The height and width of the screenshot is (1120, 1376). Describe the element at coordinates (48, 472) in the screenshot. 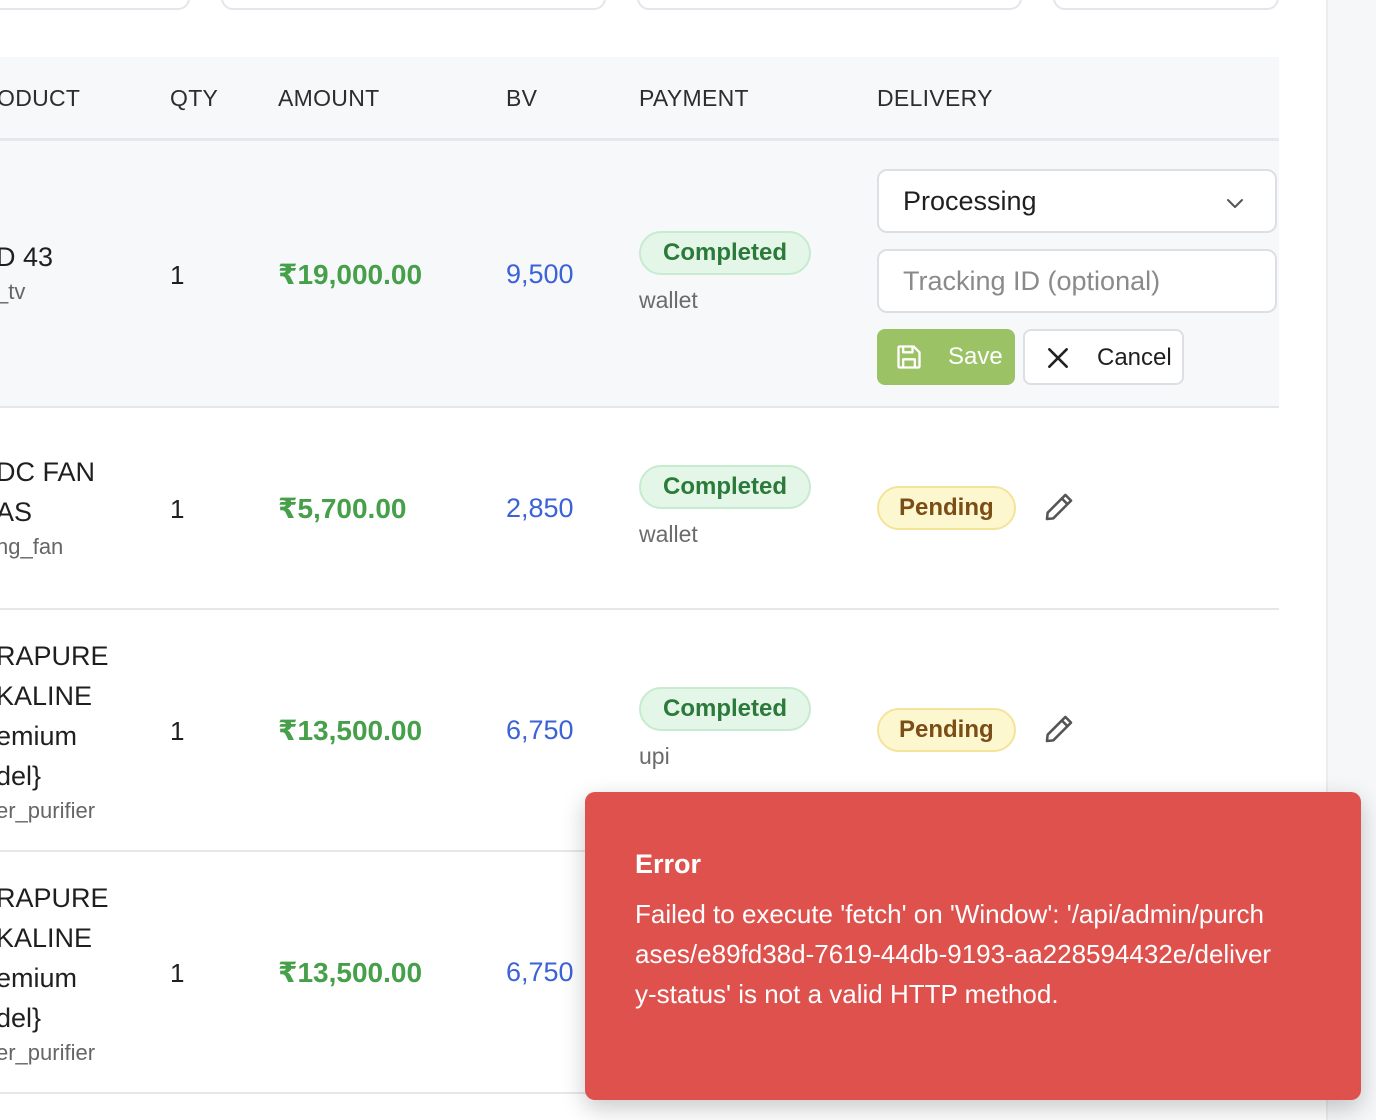

I see `product-name-line: DC FAN` at that location.